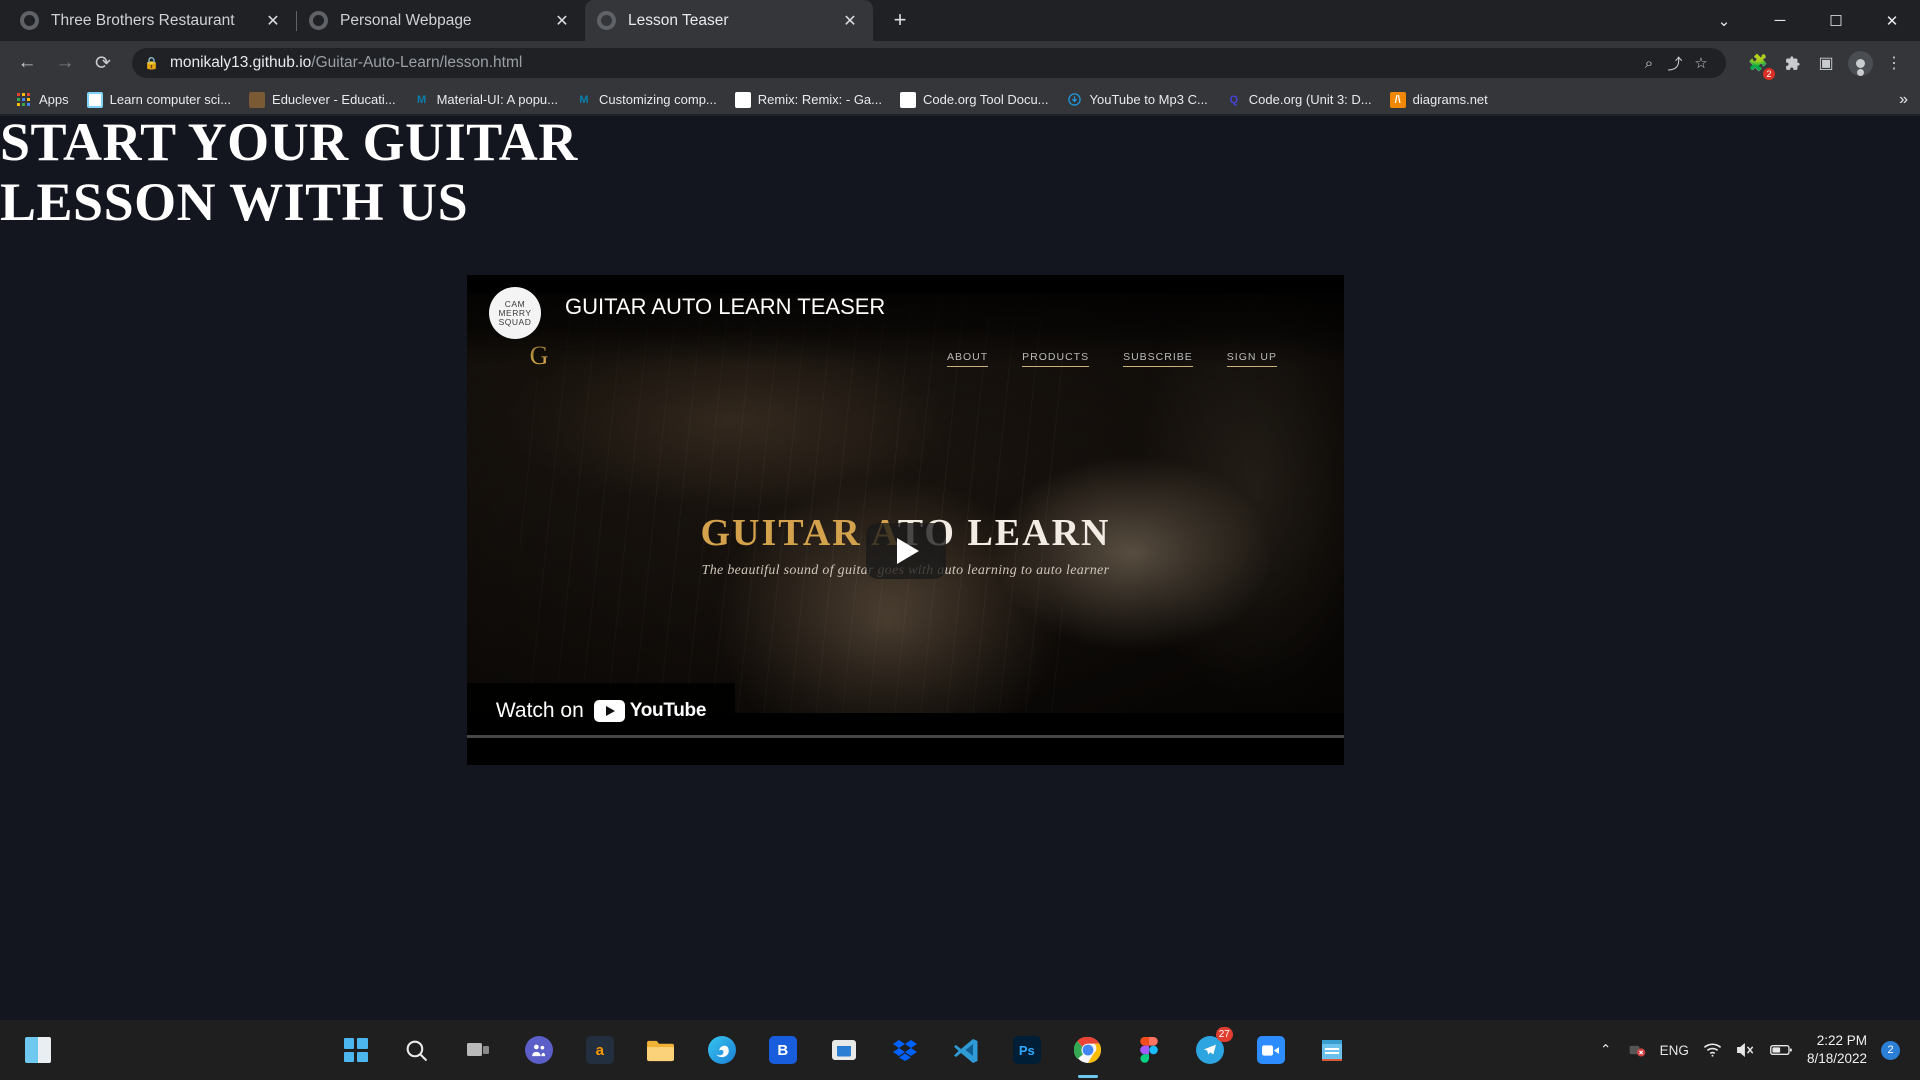 The width and height of the screenshot is (1920, 1080). I want to click on watch-on-youtube-button: Watch on YouTube, so click(601, 710).